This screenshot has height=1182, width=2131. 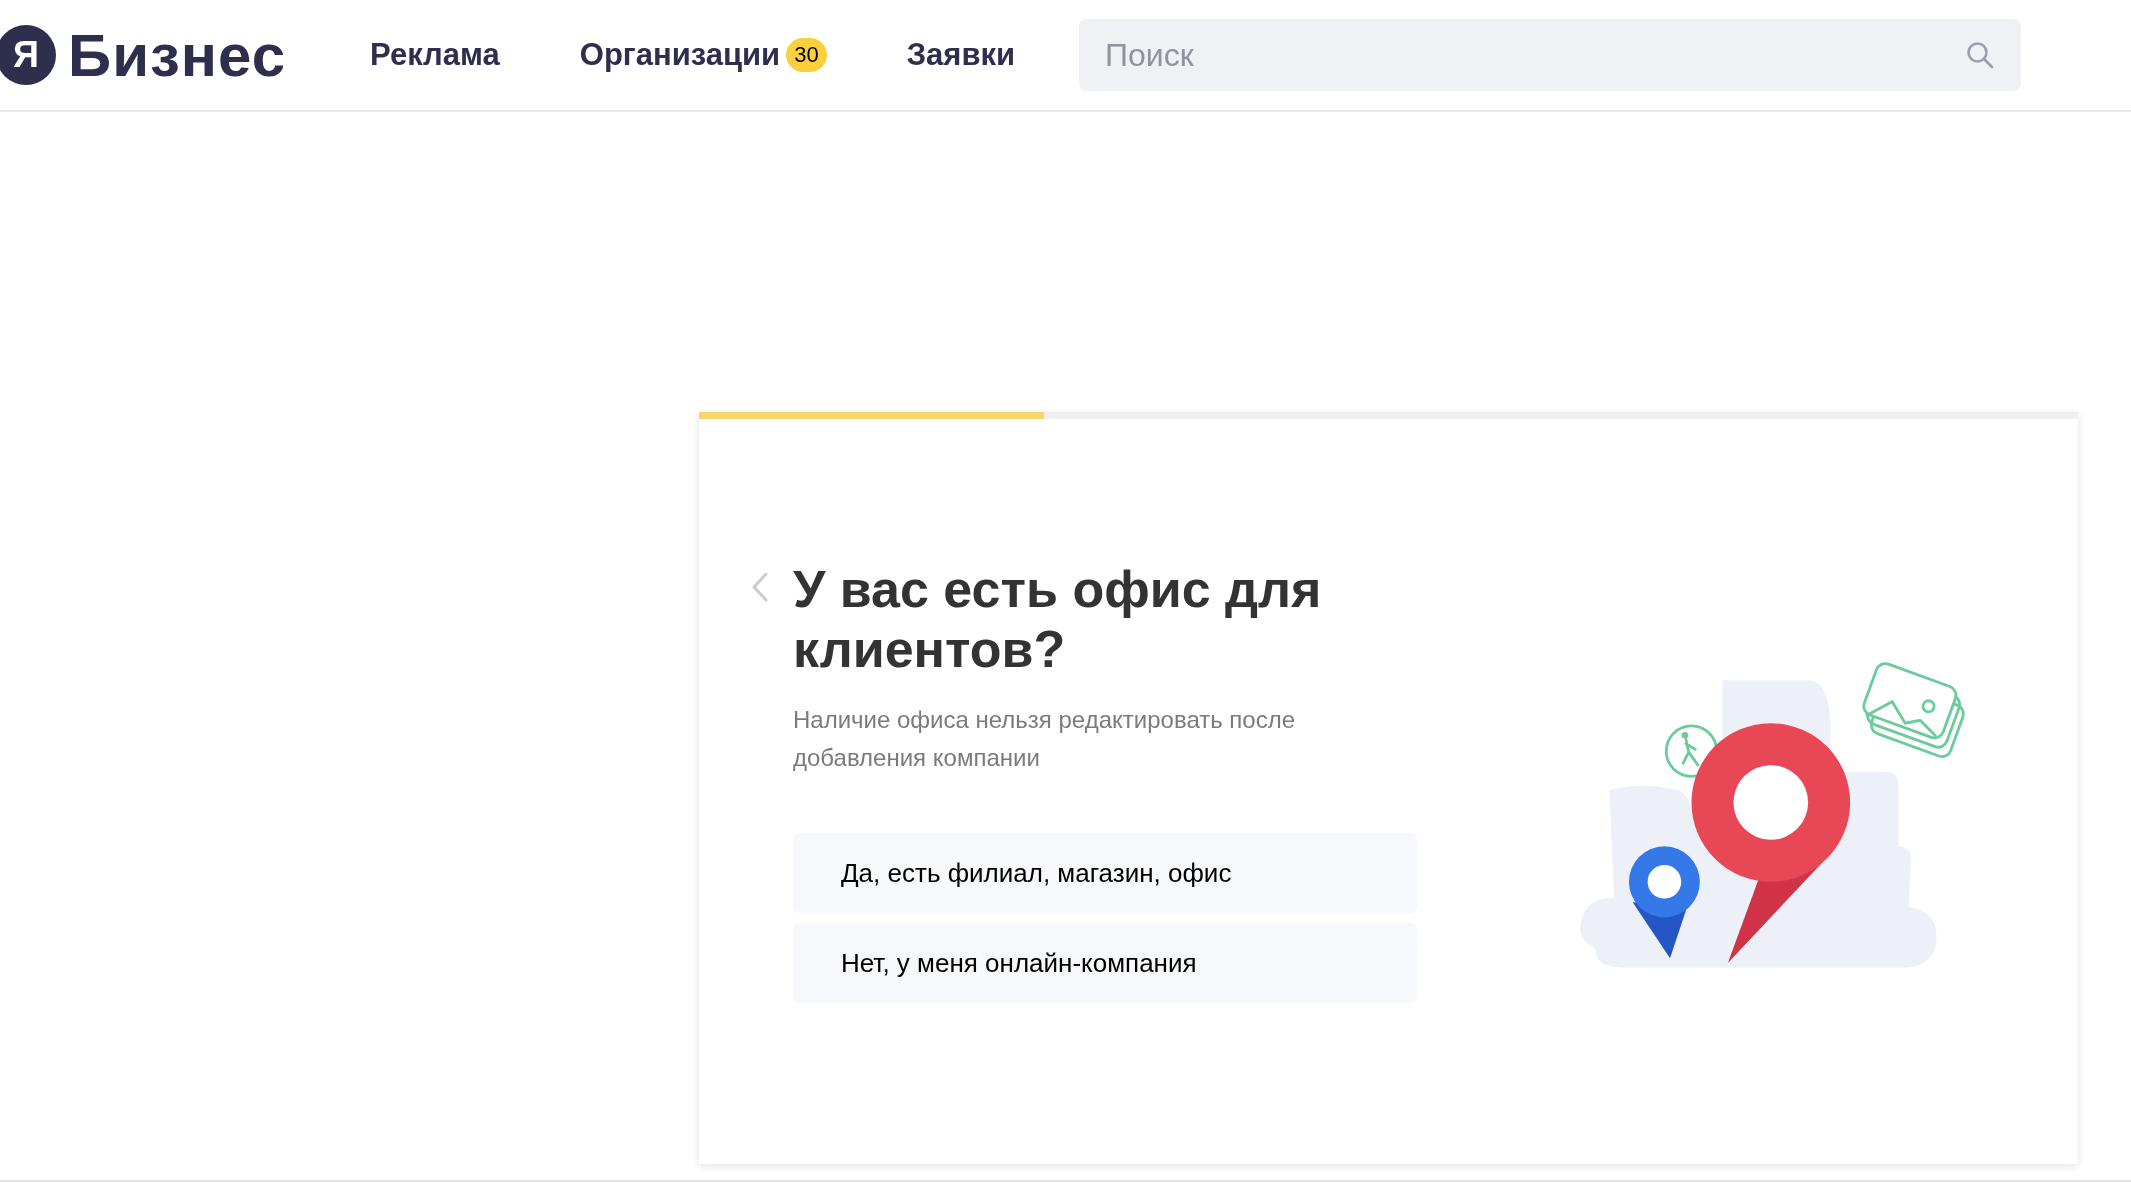 I want to click on question-hint: Наличие офиса нельзя редактировать после добавления компании, so click(x=1045, y=739).